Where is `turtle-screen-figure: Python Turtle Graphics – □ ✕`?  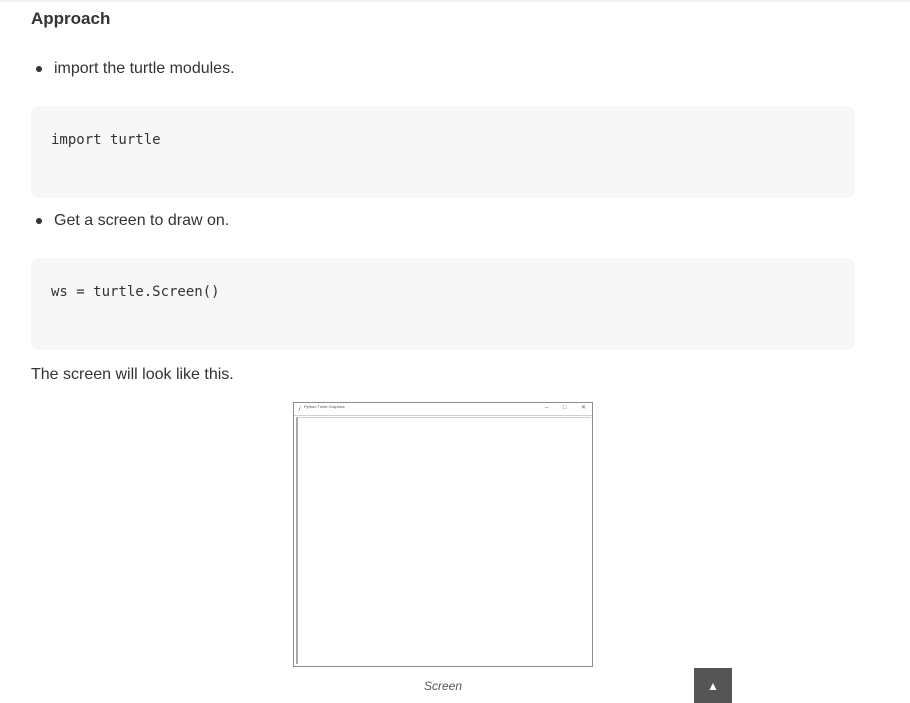 turtle-screen-figure: Python Turtle Graphics – □ ✕ is located at coordinates (443, 534).